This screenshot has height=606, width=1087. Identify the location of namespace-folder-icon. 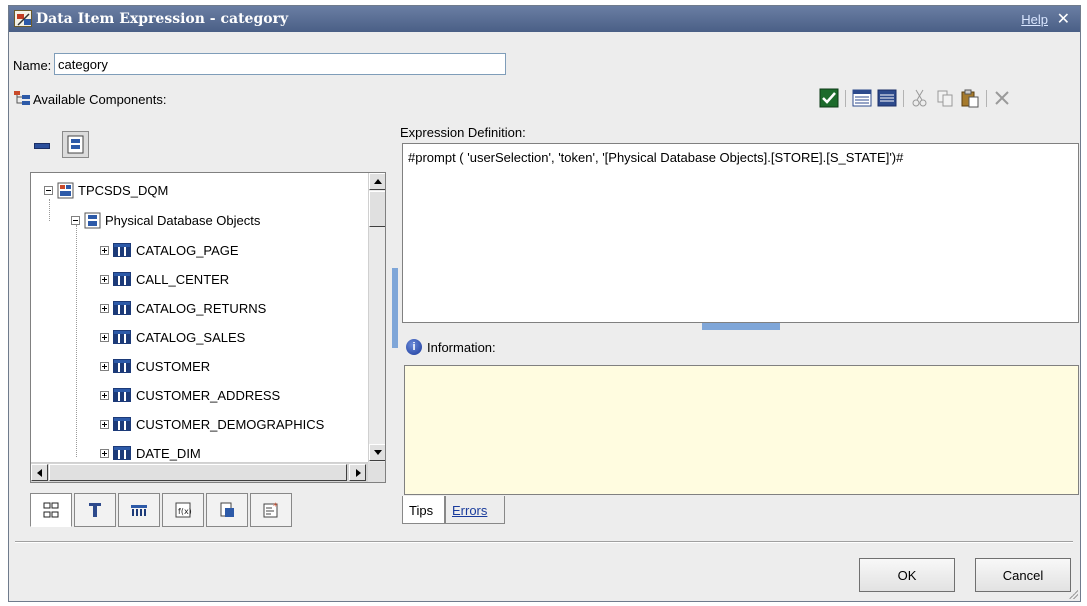
(92, 220).